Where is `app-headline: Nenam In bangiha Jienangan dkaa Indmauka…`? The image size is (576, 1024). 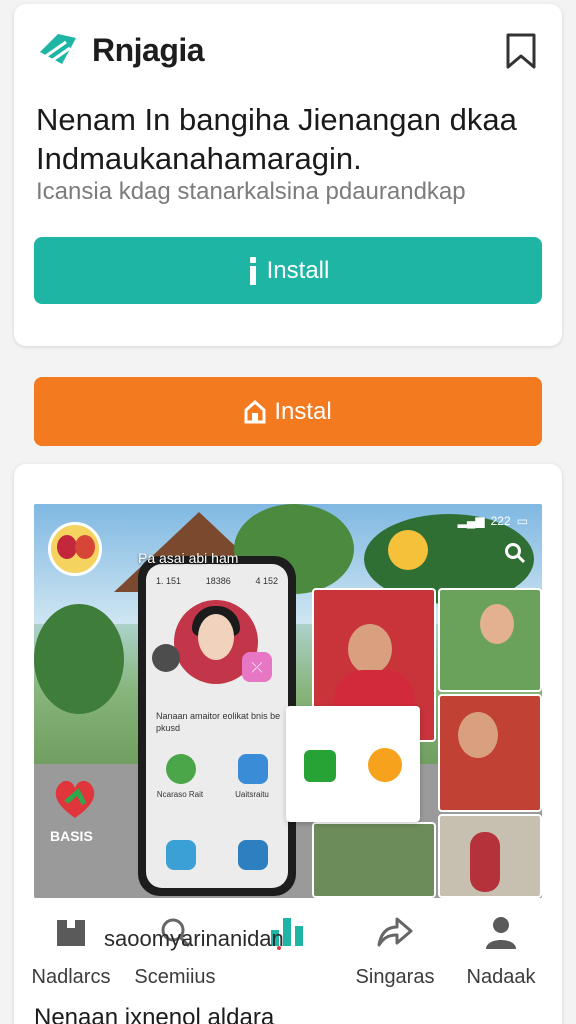
app-headline: Nenam In bangiha Jienangan dkaa Indmauka… is located at coordinates (276, 139).